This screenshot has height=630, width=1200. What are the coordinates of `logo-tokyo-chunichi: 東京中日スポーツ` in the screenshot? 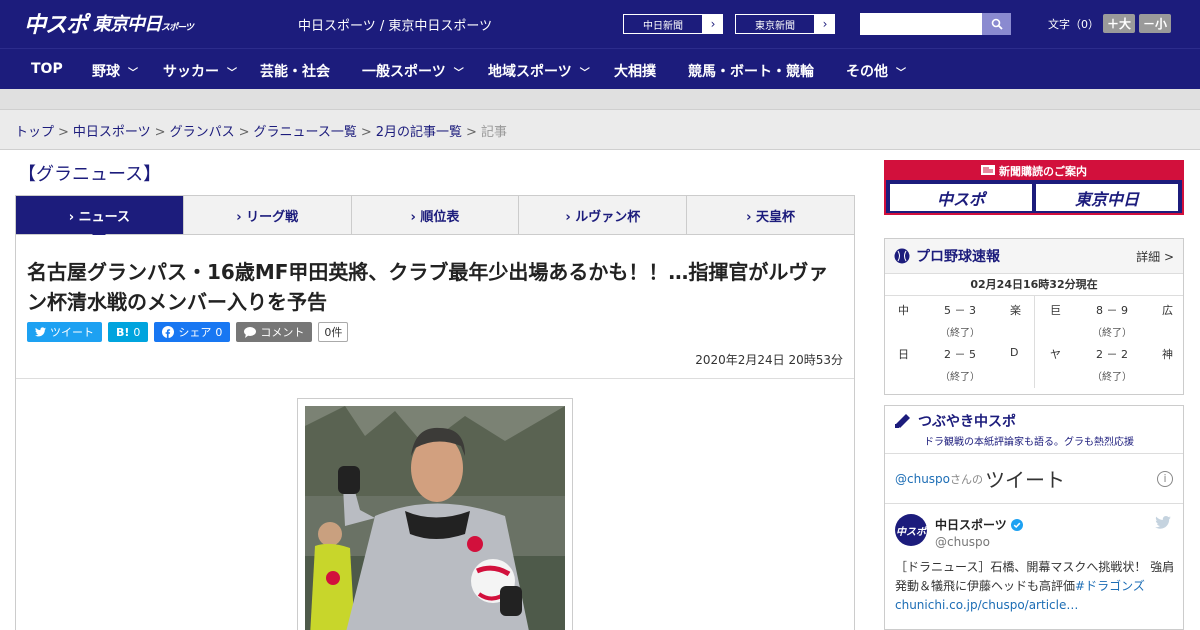 It's located at (143, 23).